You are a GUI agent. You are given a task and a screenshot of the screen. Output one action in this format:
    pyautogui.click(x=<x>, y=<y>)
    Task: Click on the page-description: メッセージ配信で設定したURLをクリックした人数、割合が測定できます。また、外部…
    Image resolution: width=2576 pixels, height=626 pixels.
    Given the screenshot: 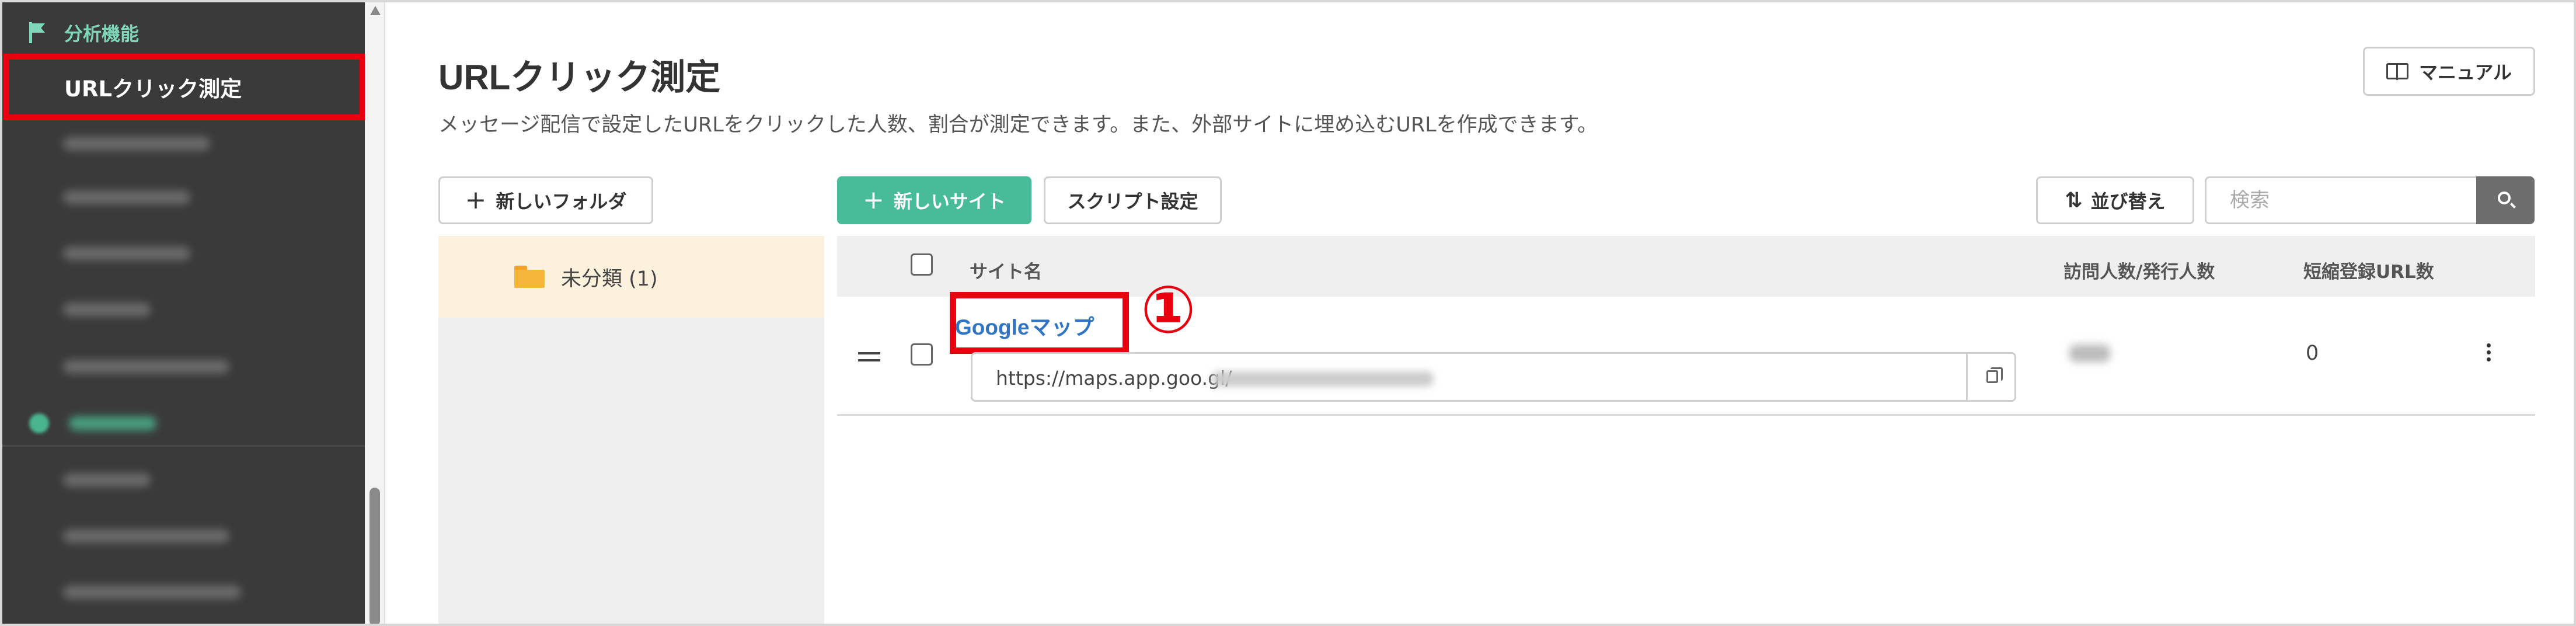 What is the action you would take?
    pyautogui.click(x=1018, y=125)
    